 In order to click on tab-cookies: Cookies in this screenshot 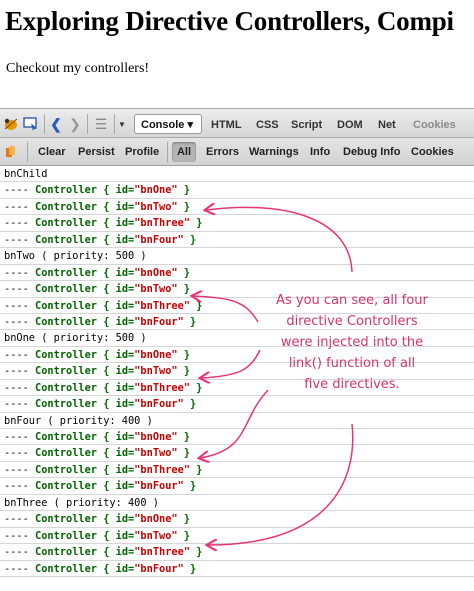, I will do `click(434, 125)`.